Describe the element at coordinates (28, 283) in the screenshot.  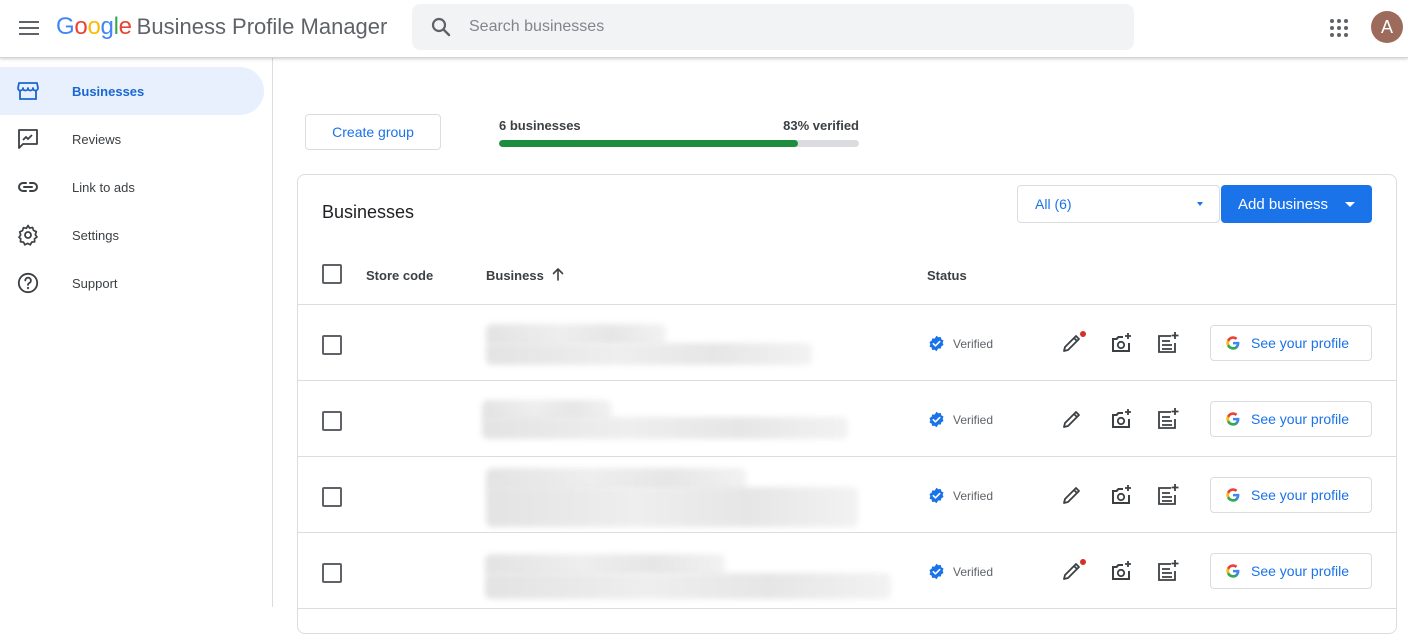
I see `help-icon` at that location.